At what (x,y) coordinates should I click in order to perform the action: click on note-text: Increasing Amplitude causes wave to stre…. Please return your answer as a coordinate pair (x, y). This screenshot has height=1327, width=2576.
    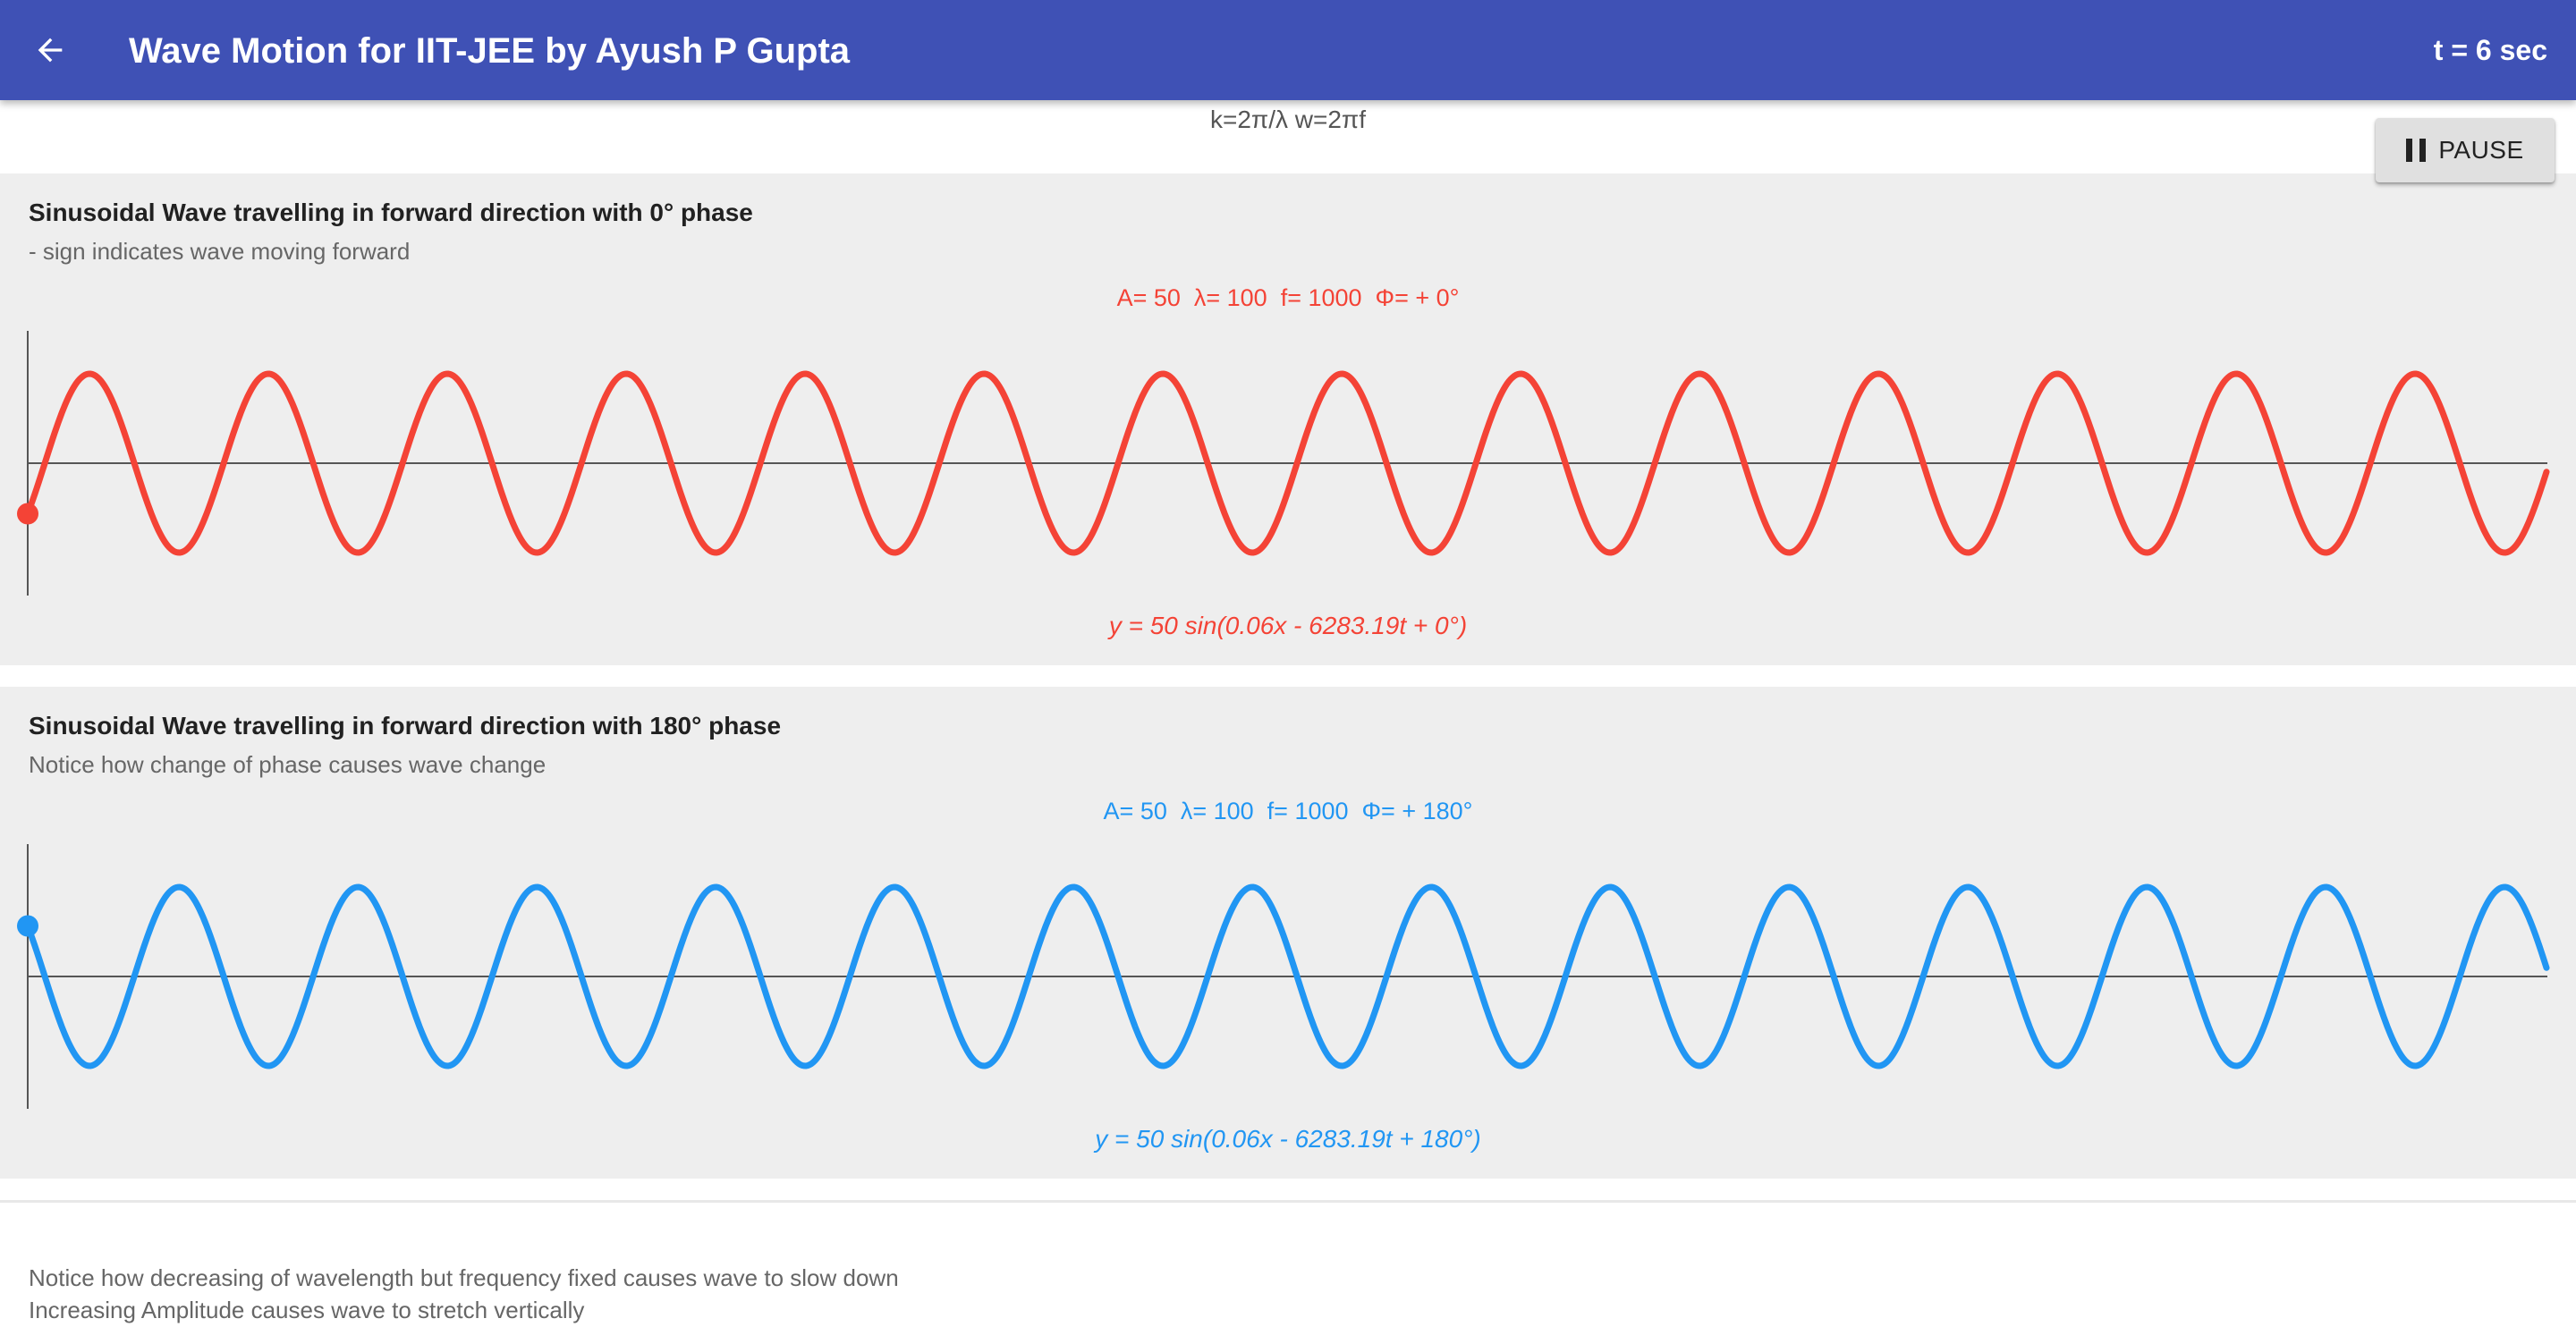
    Looking at the image, I should click on (307, 1310).